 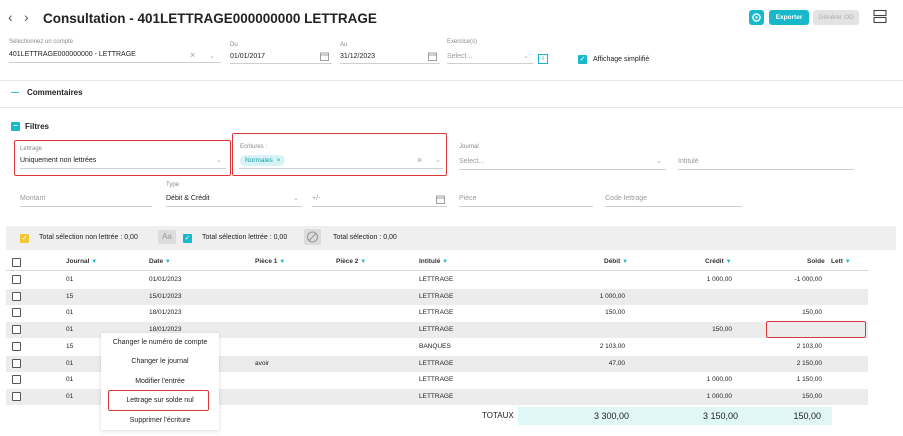 I want to click on cell-debit: 150,00, so click(x=615, y=313).